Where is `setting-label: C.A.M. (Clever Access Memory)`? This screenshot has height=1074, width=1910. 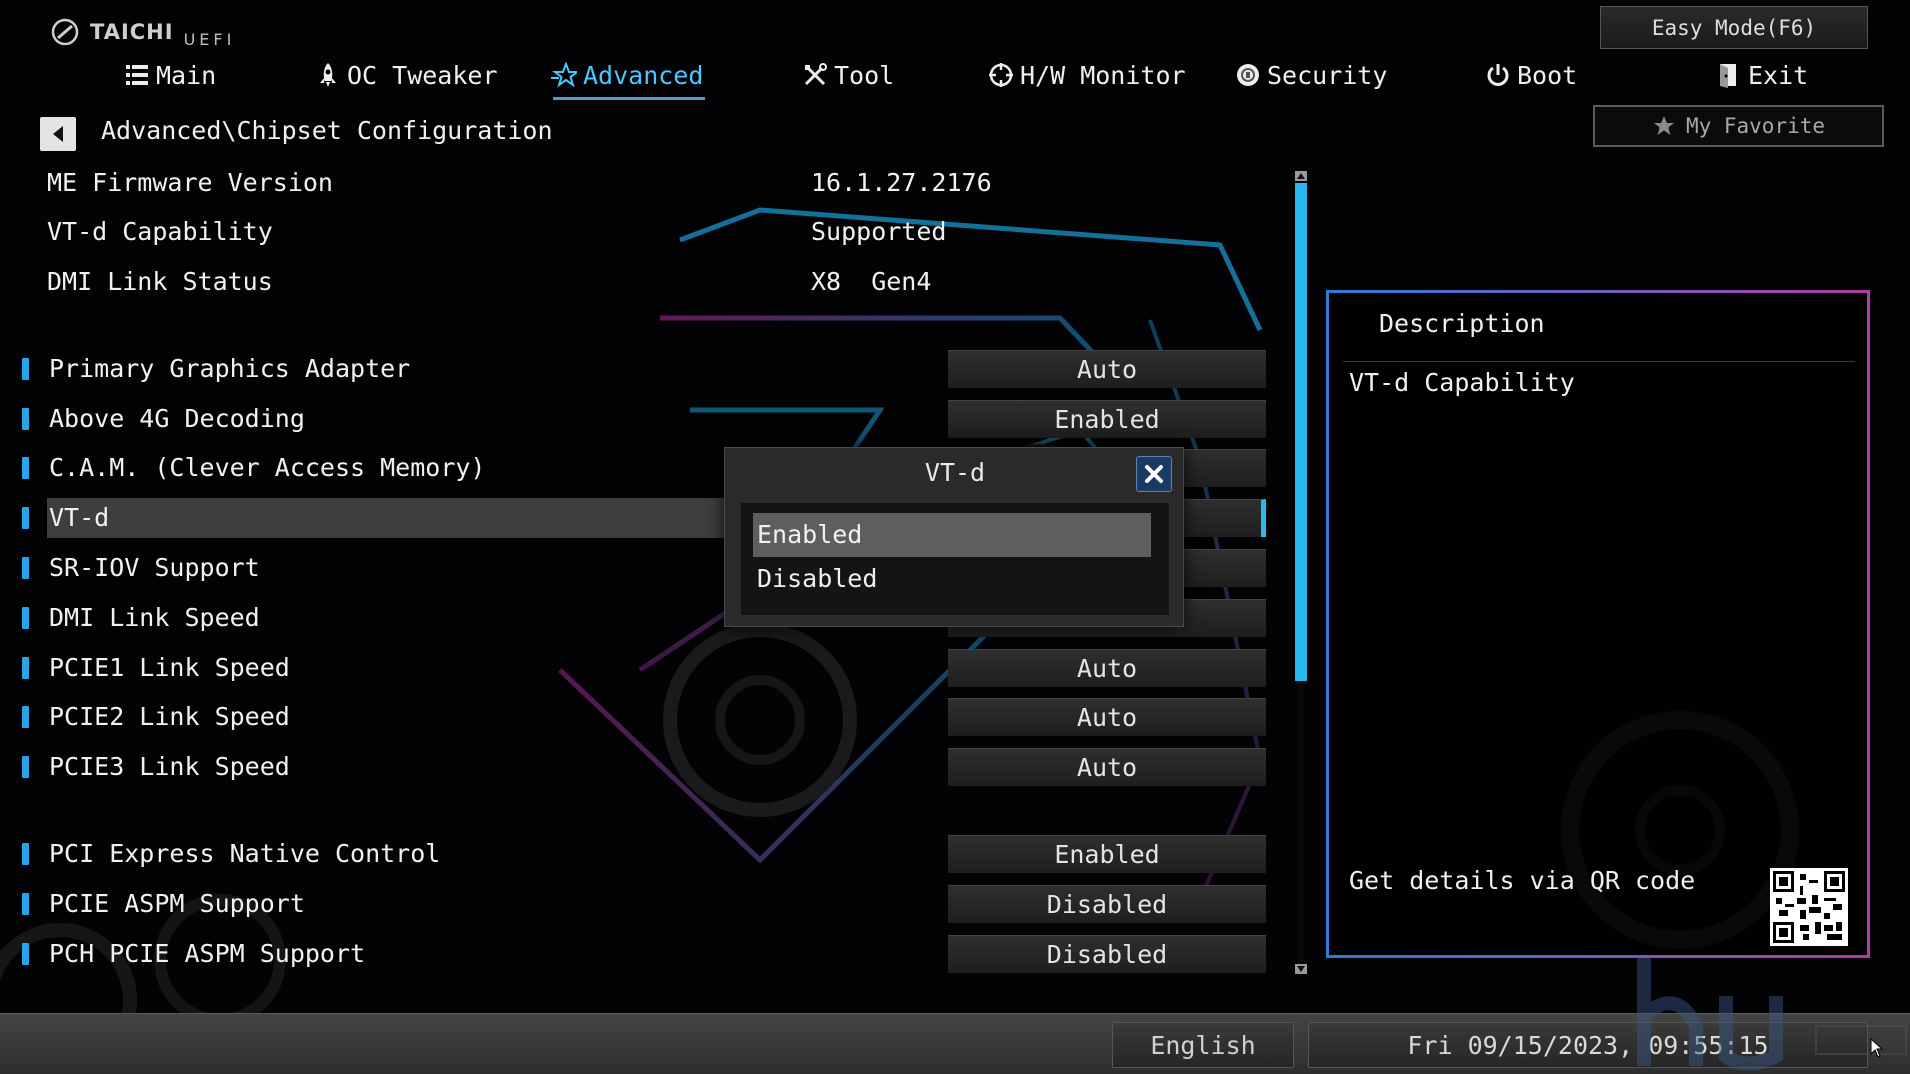
setting-label: C.A.M. (Clever Access Memory) is located at coordinates (267, 467).